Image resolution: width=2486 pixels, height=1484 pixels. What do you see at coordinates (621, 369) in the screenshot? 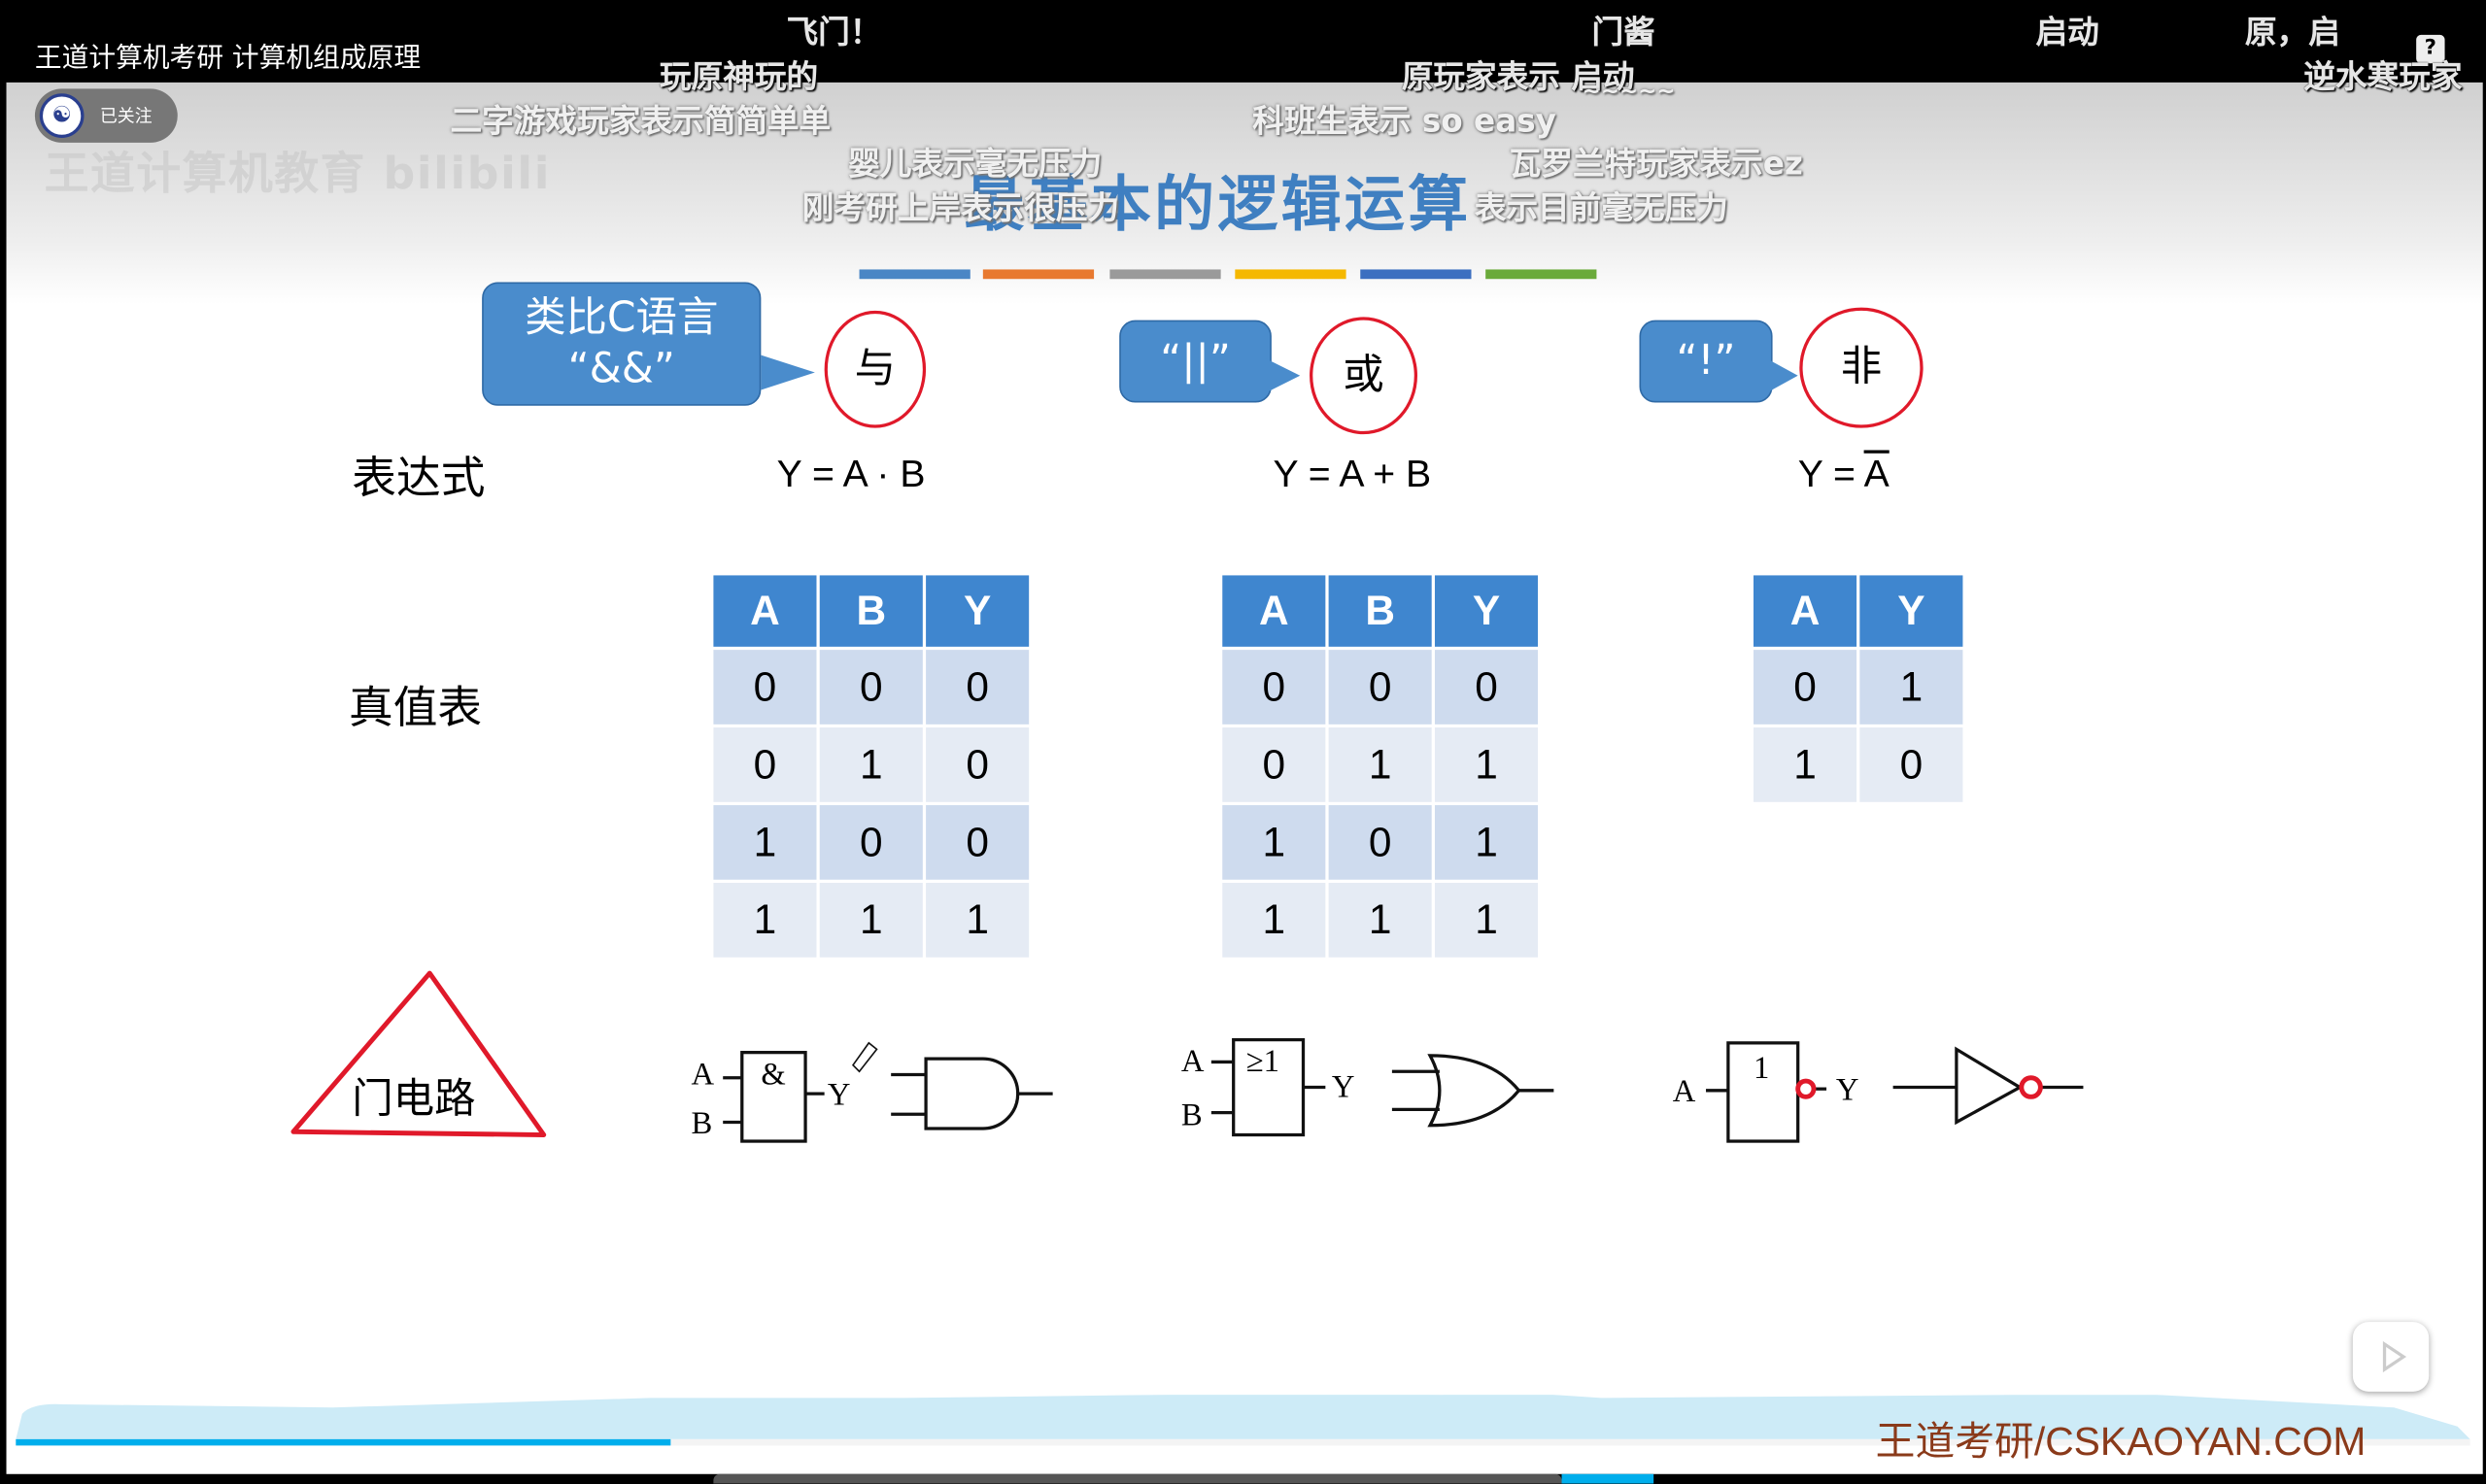
I see `bubble-text: “&&”` at bounding box center [621, 369].